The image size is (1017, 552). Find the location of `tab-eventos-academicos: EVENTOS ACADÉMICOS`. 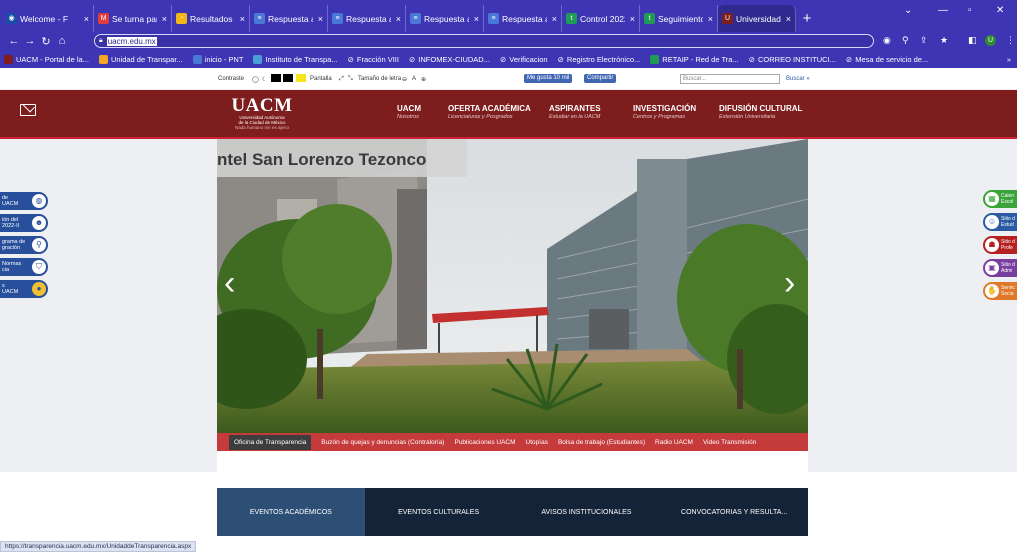

tab-eventos-academicos: EVENTOS ACADÉMICOS is located at coordinates (291, 512).